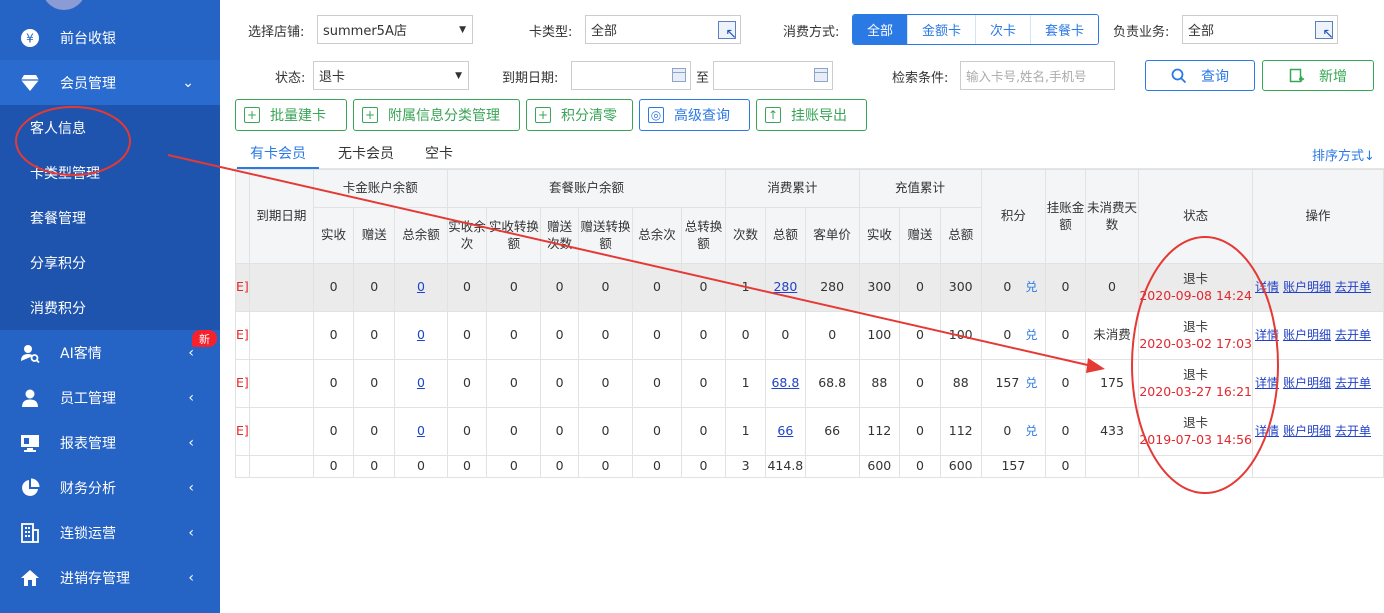 This screenshot has height=613, width=1384. Describe the element at coordinates (920, 78) in the screenshot. I see `search-label: 检索条件:` at that location.